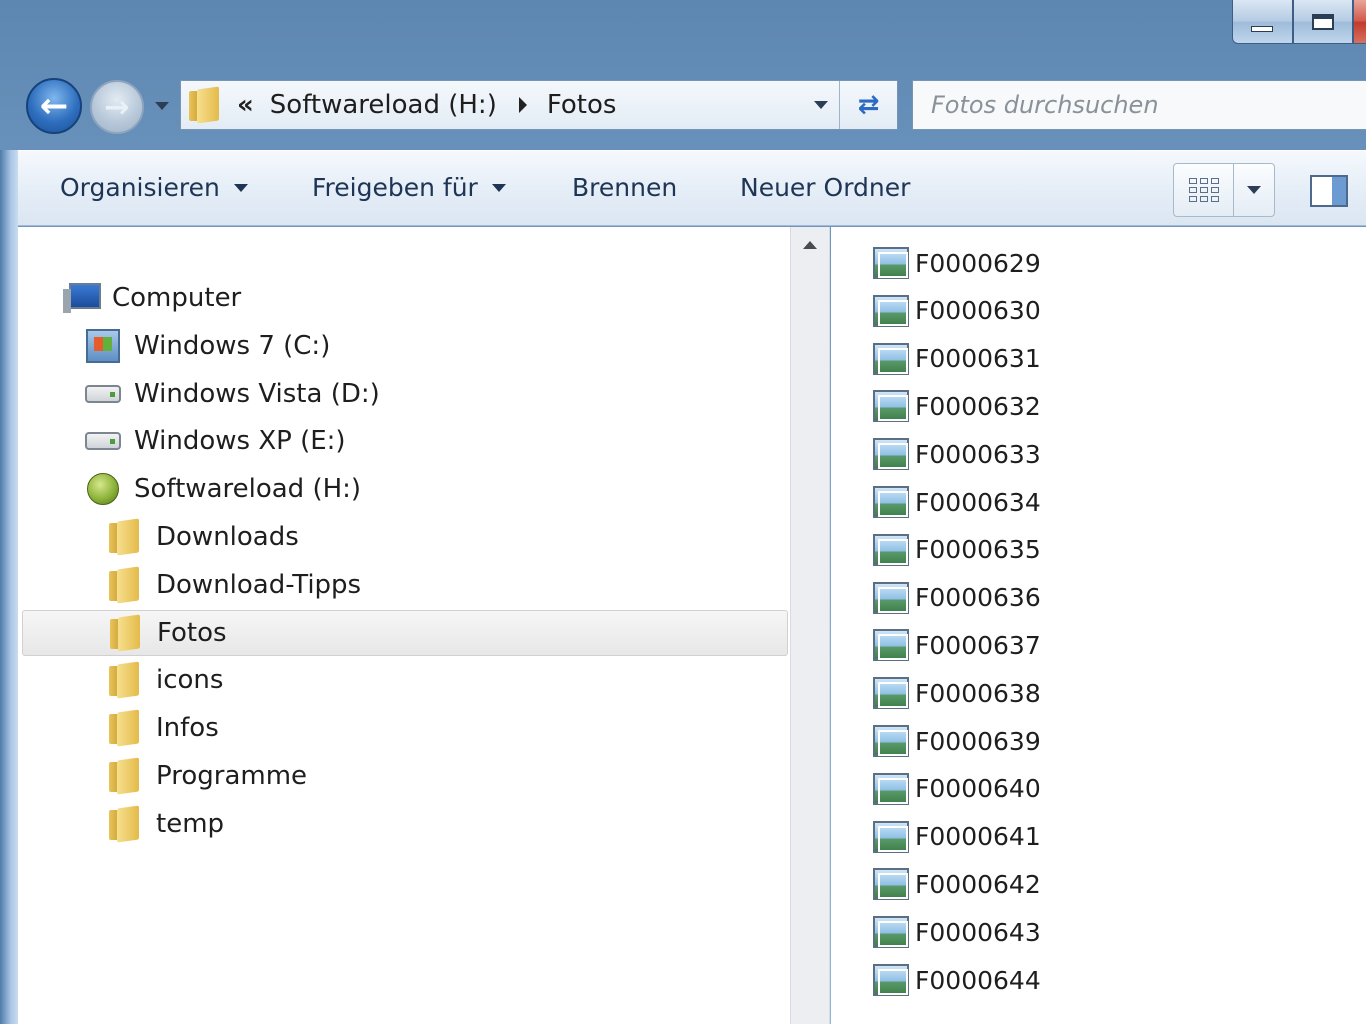 Image resolution: width=1366 pixels, height=1024 pixels. What do you see at coordinates (383, 105) in the screenshot?
I see `breadcrumb-segment: Softwareload (H:)` at bounding box center [383, 105].